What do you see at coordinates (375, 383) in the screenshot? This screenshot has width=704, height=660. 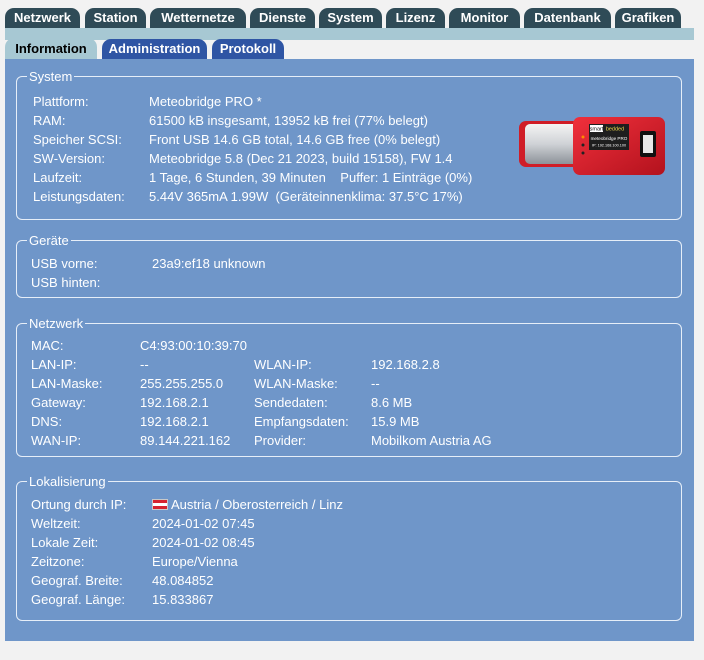 I see `netzwerk-value-wlan-maske: --` at bounding box center [375, 383].